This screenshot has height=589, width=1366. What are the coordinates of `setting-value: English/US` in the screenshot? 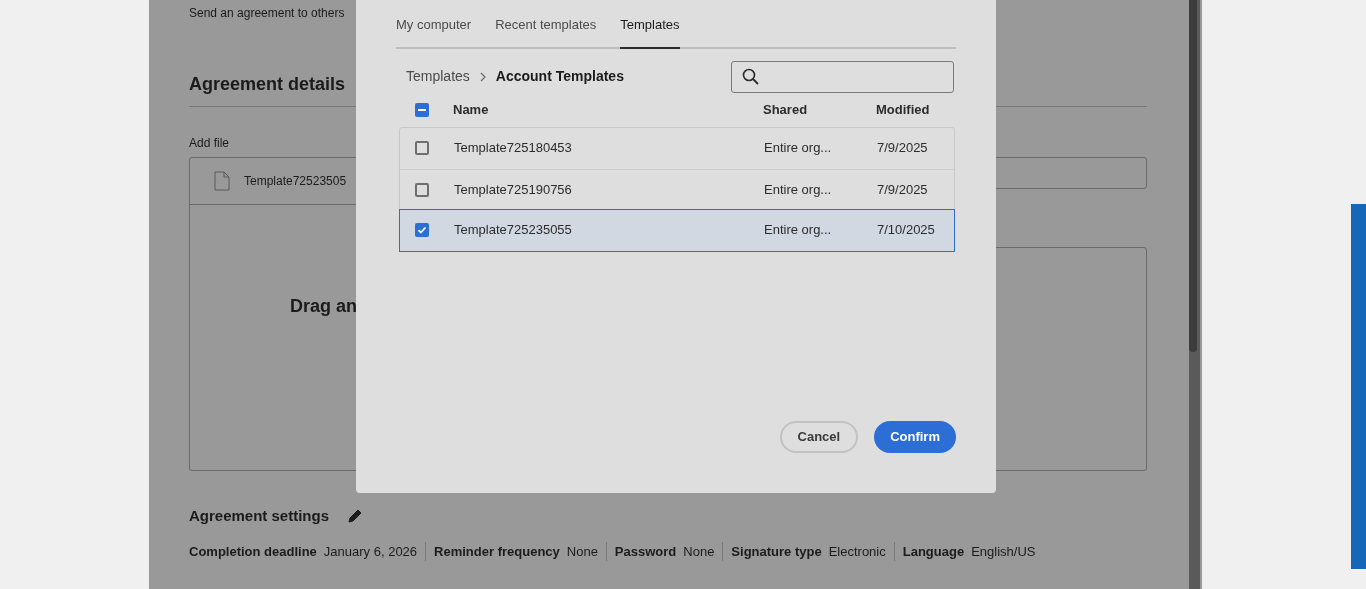 It's located at (1003, 551).